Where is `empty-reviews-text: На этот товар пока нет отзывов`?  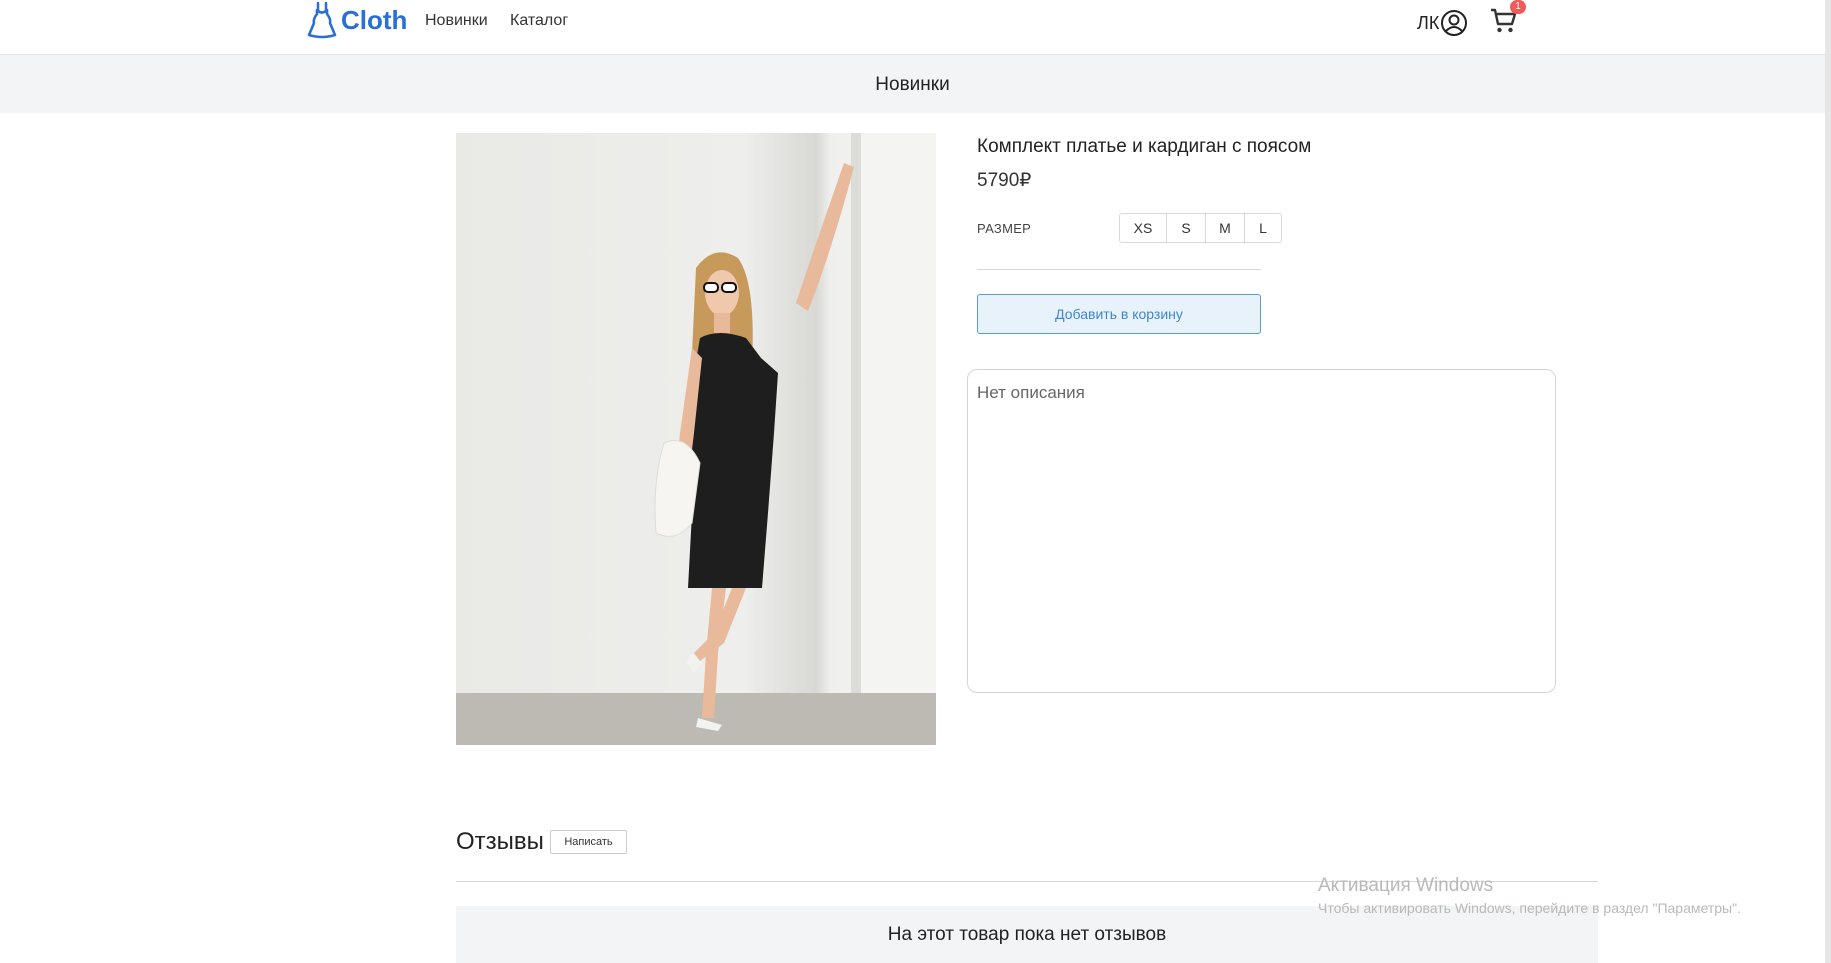 empty-reviews-text: На этот товар пока нет отзывов is located at coordinates (1027, 934).